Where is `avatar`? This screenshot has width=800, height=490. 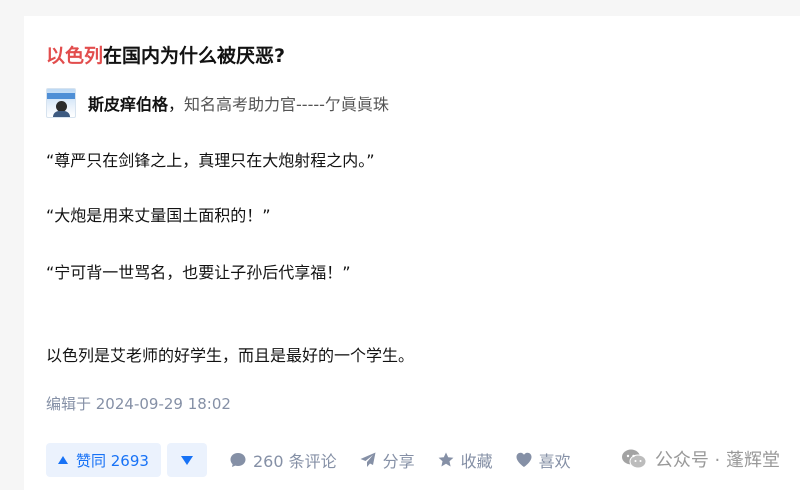 avatar is located at coordinates (61, 103).